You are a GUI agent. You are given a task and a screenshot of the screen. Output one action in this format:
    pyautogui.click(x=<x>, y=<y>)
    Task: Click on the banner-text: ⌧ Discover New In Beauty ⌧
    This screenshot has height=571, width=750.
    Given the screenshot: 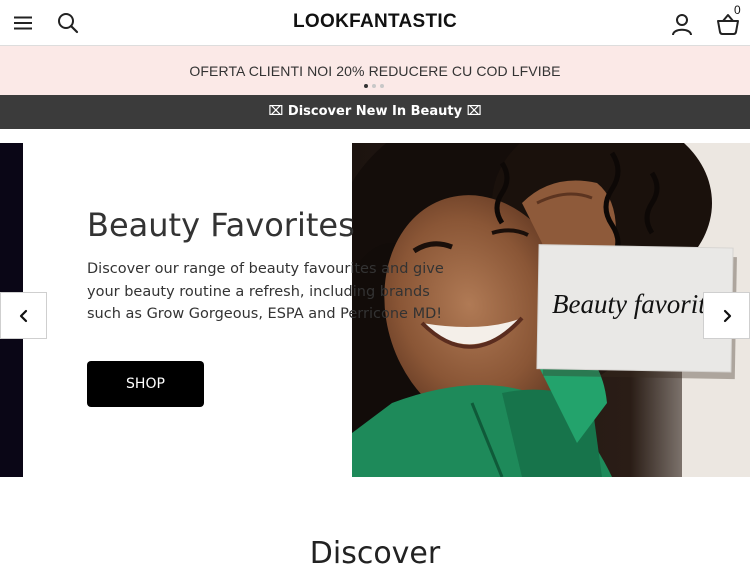 What is the action you would take?
    pyautogui.click(x=375, y=111)
    